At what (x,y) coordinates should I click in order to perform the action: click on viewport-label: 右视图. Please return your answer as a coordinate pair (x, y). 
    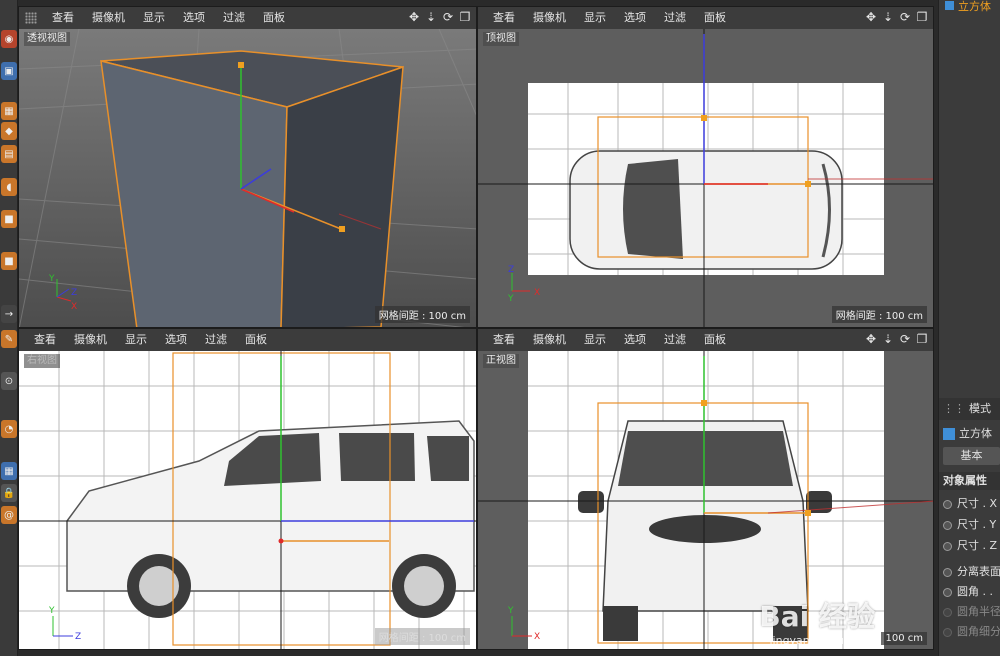
    Looking at the image, I should click on (42, 361).